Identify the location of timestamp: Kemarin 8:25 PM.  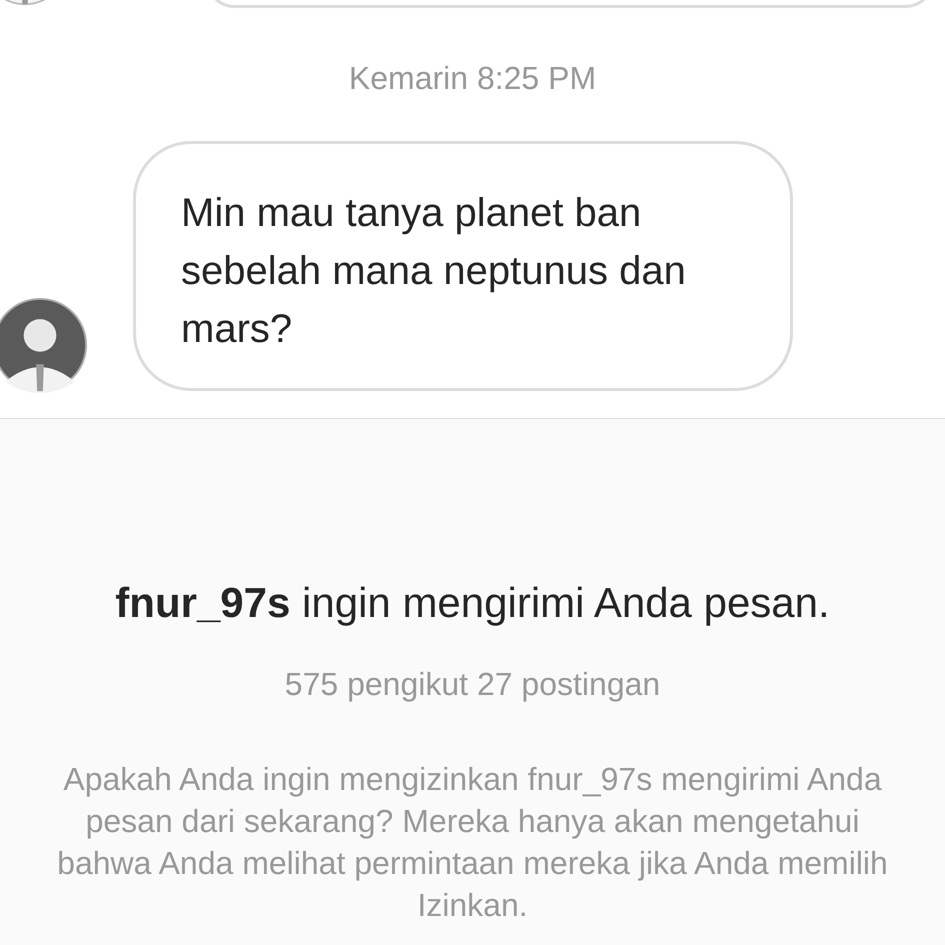
(473, 78).